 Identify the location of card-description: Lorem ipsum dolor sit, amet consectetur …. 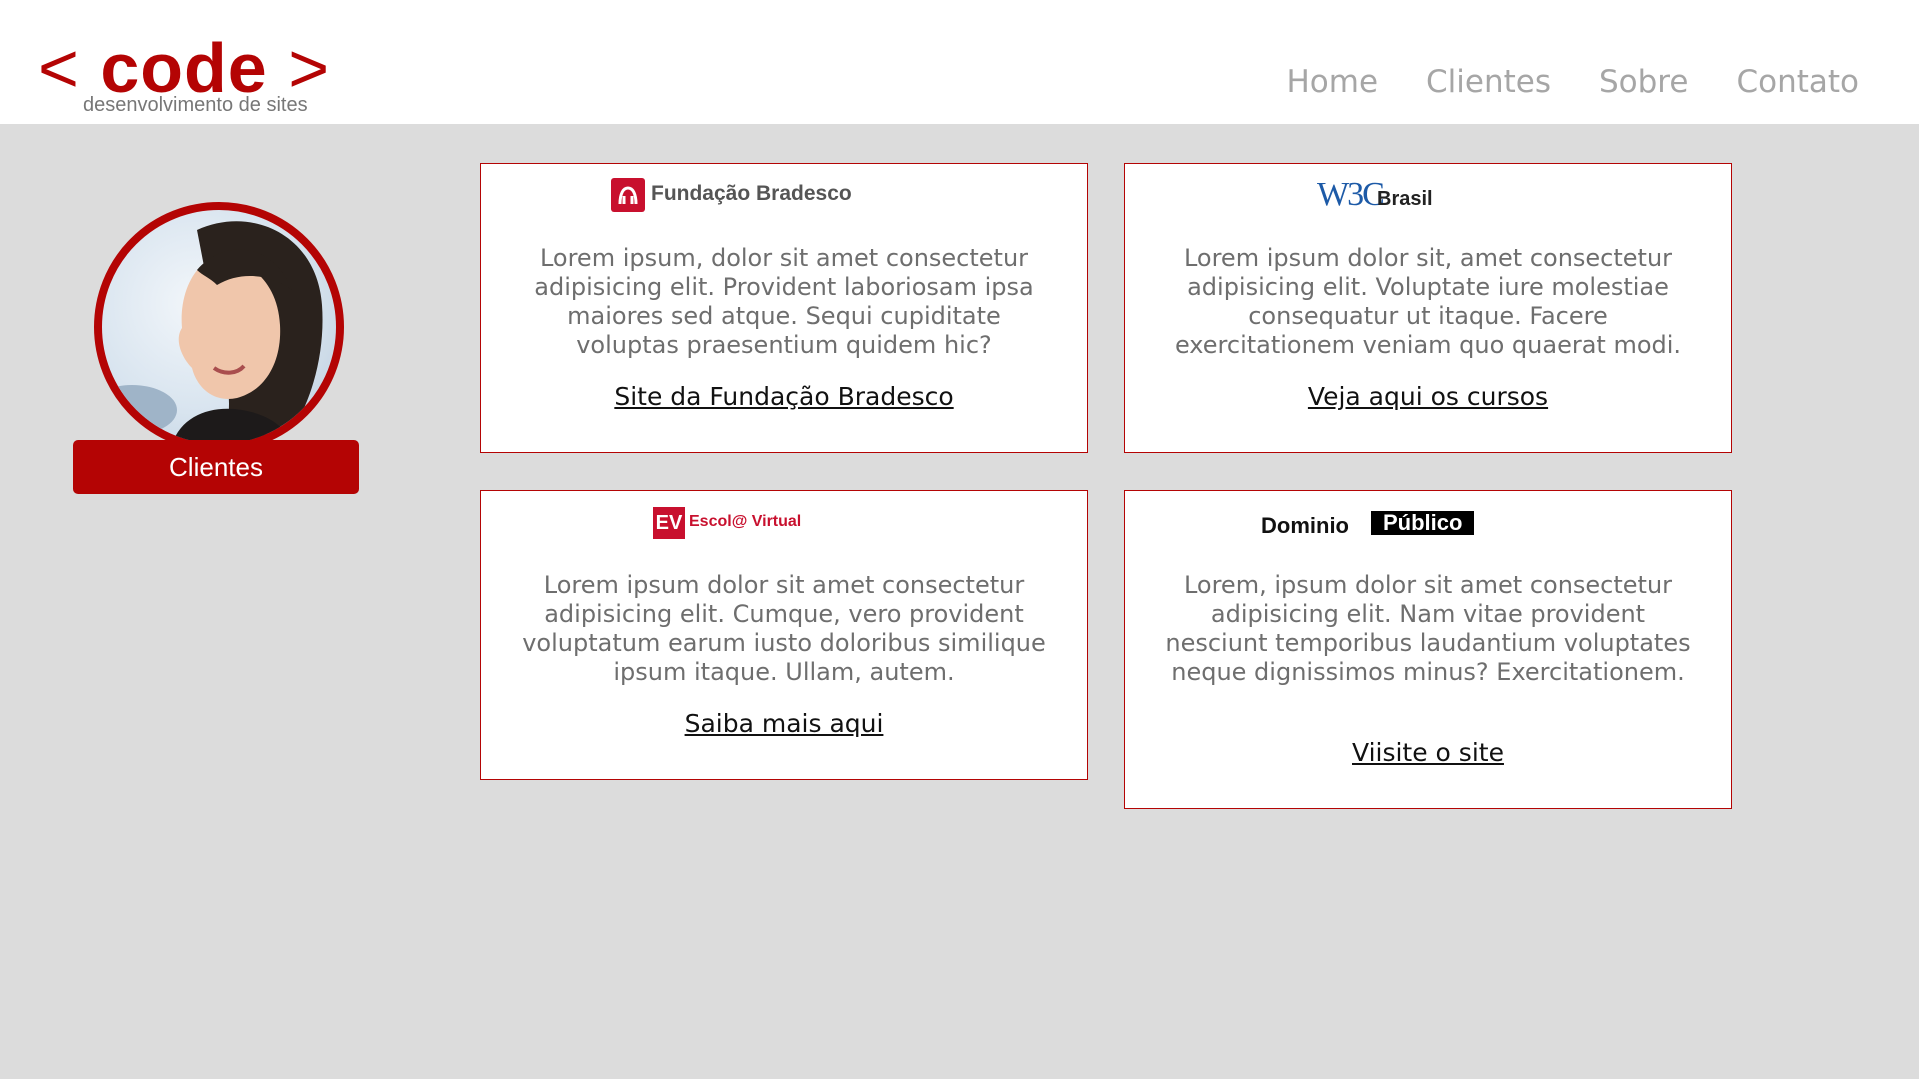
(1428, 301).